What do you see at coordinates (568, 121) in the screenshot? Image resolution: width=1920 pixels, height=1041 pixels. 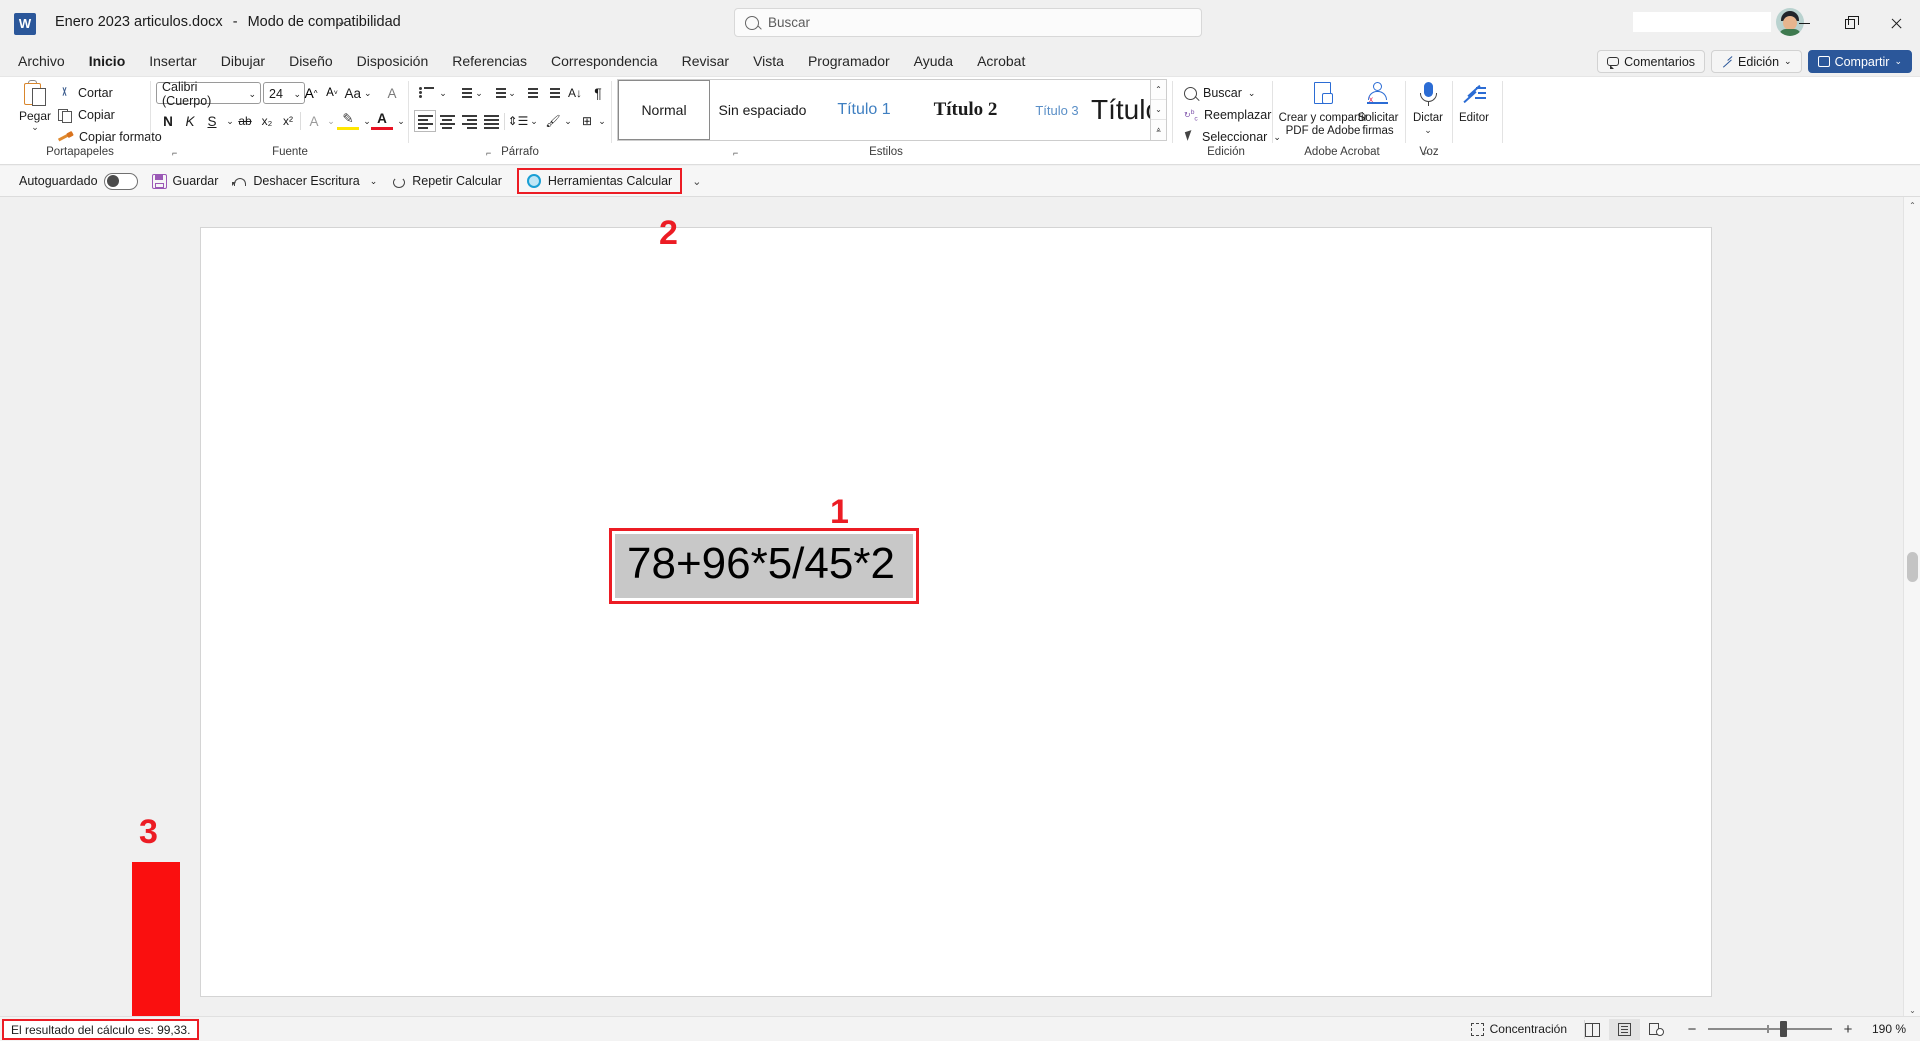 I see `shading-dropdown: ⌄` at bounding box center [568, 121].